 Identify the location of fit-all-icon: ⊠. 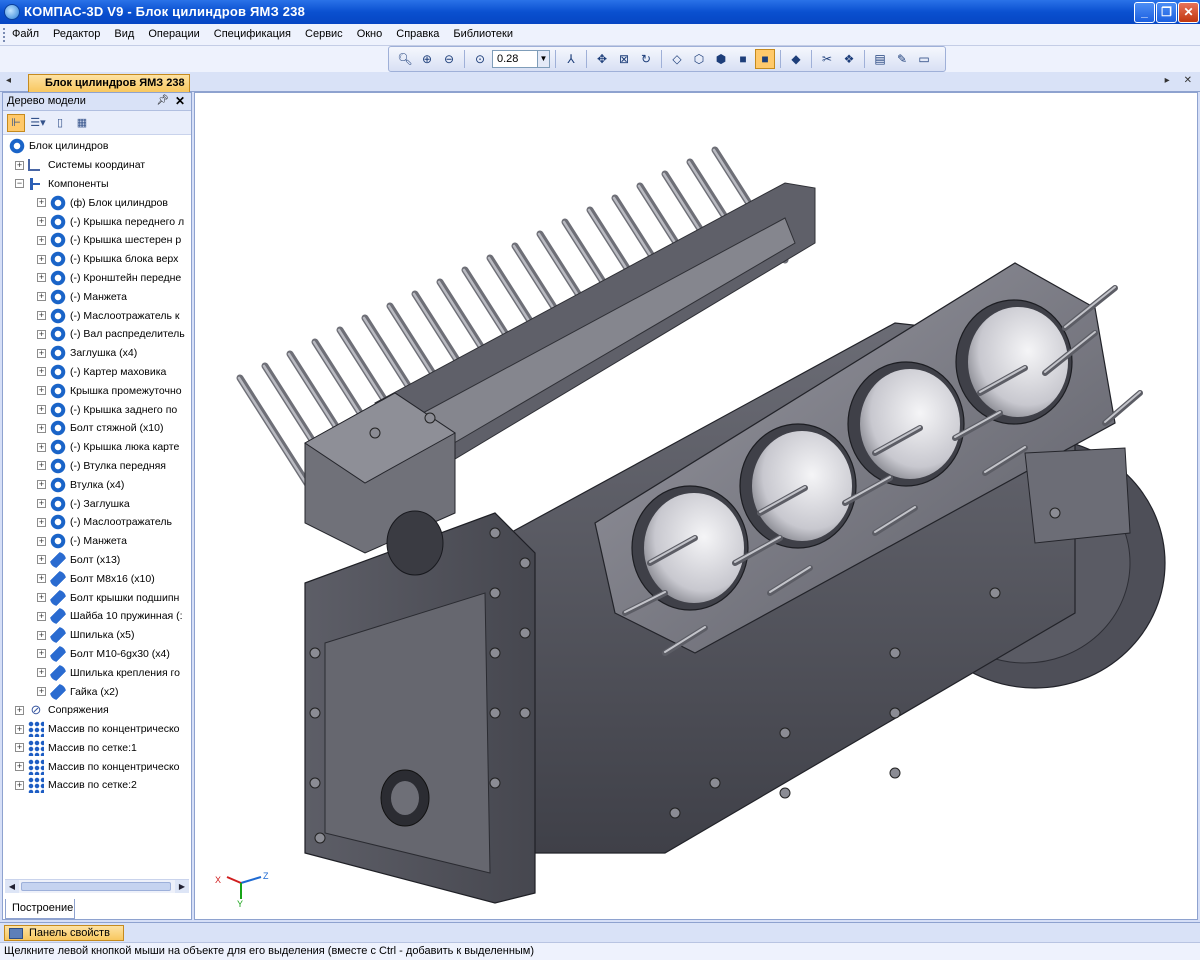
(624, 59).